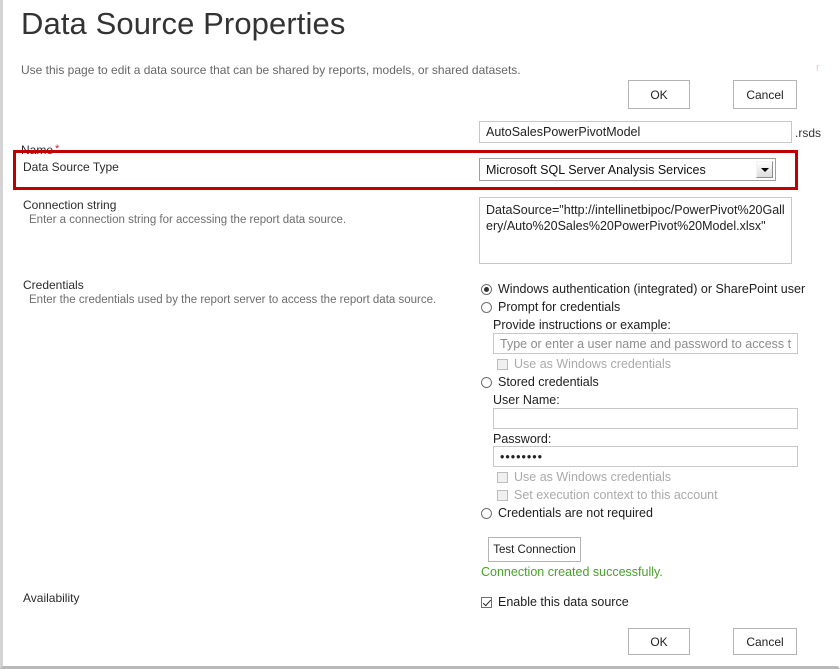 The image size is (840, 669). Describe the element at coordinates (659, 94) in the screenshot. I see `ok-button-top: OK` at that location.